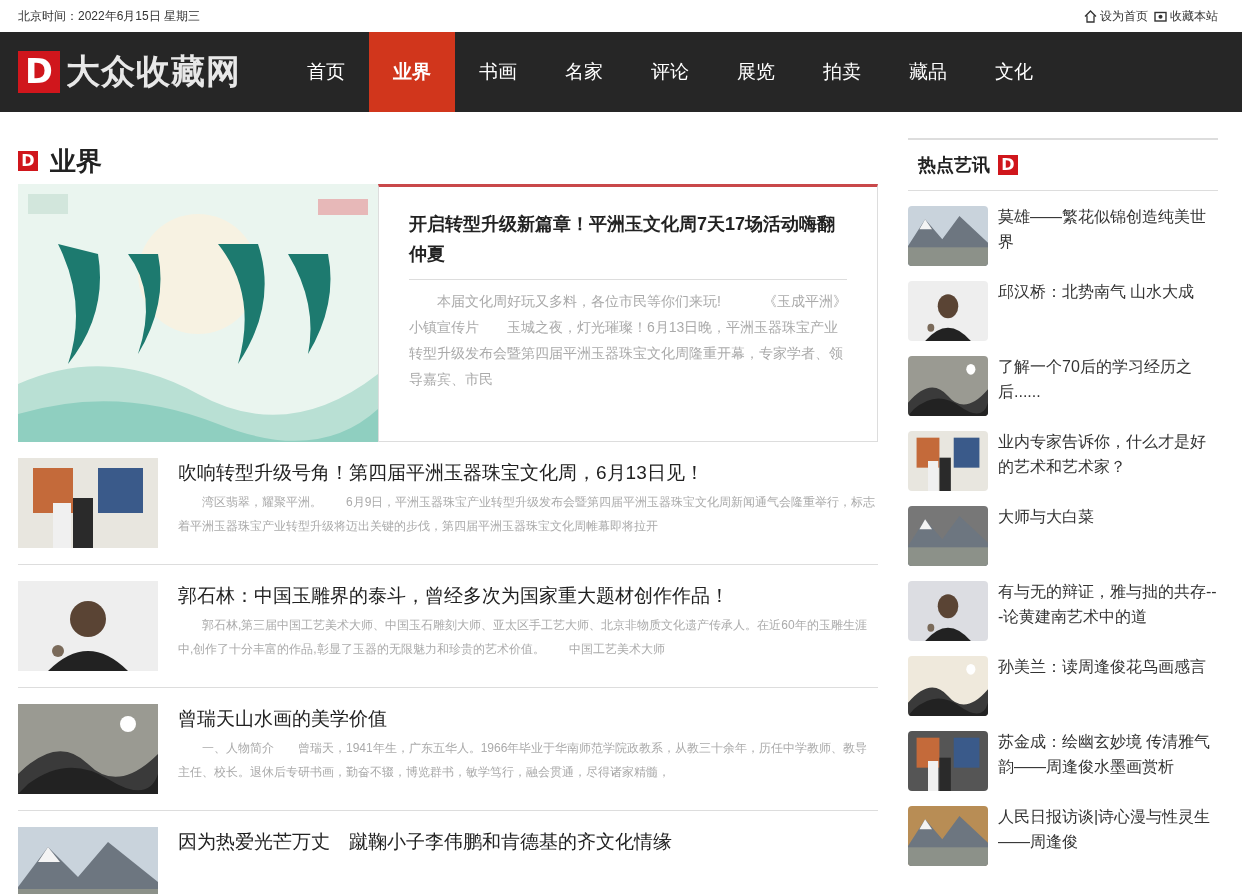 Image resolution: width=1242 pixels, height=894 pixels. I want to click on nav-tab: 展览, so click(756, 72).